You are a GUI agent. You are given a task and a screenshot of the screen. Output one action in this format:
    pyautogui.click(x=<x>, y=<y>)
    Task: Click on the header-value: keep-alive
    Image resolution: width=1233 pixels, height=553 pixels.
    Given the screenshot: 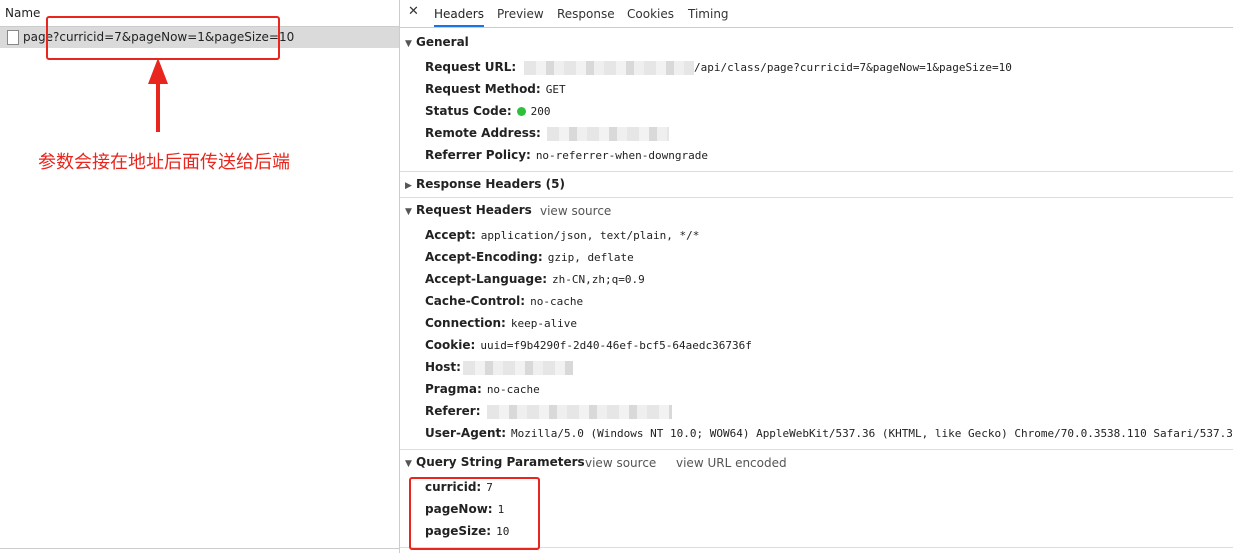 What is the action you would take?
    pyautogui.click(x=544, y=323)
    